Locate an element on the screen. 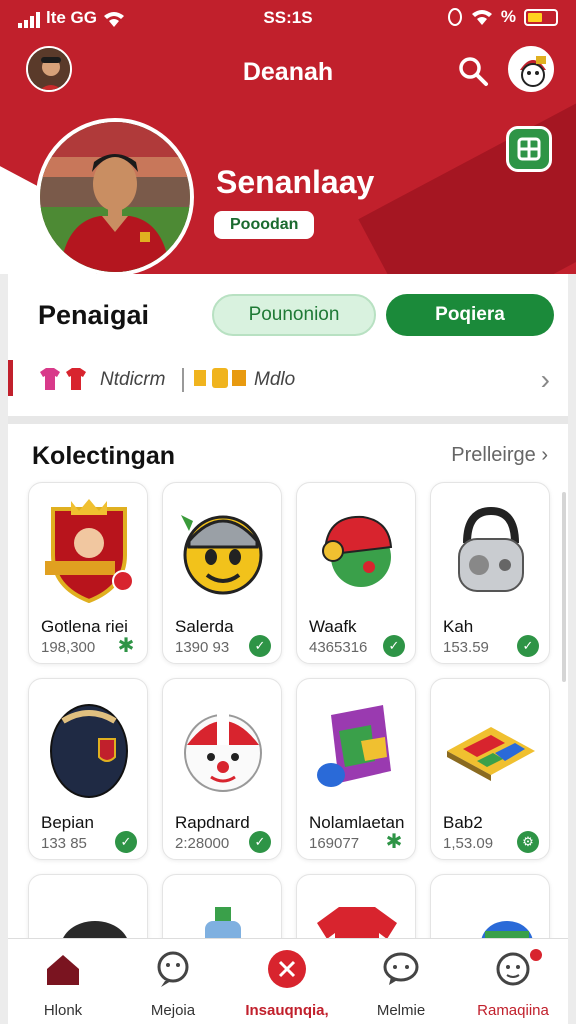  profile-tag: Pooodan is located at coordinates (264, 225).